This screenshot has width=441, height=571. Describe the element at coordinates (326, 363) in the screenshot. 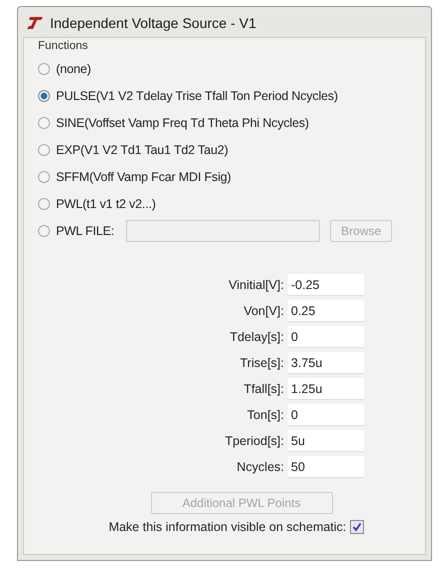

I see `parameter-input: 3.75u` at that location.